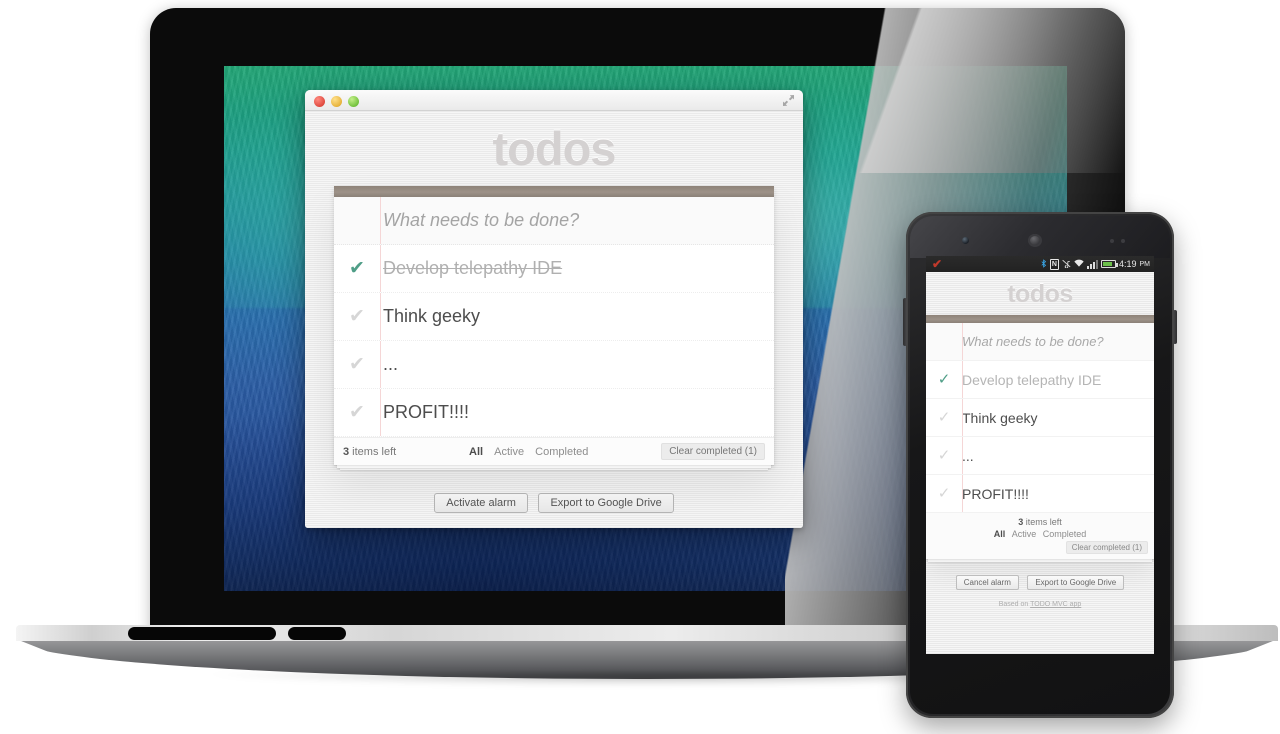  Describe the element at coordinates (426, 412) in the screenshot. I see `todo-item-label: PROFIT!!!!` at that location.